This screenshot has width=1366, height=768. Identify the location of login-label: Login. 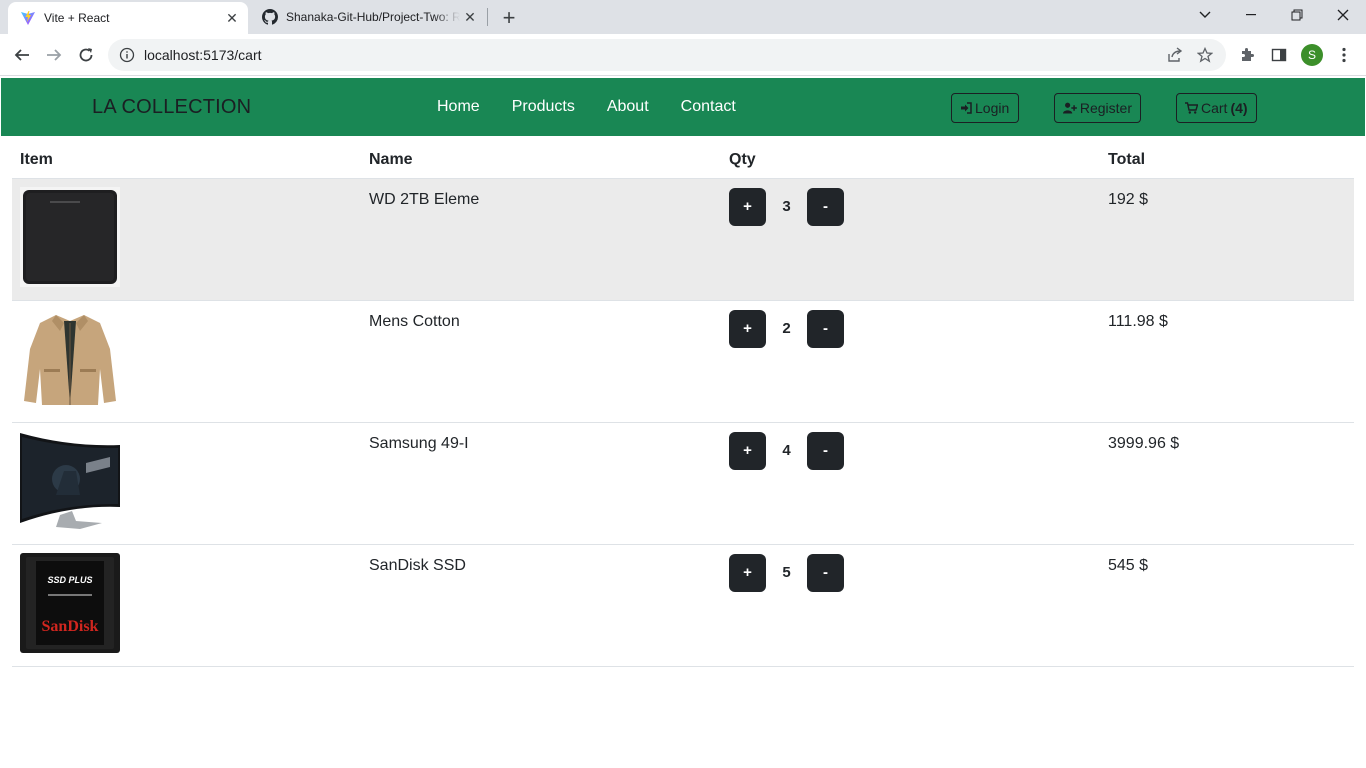
(992, 108).